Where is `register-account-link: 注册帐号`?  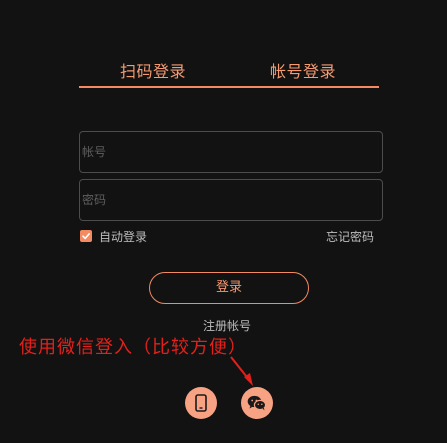 register-account-link: 注册帐号 is located at coordinates (227, 325).